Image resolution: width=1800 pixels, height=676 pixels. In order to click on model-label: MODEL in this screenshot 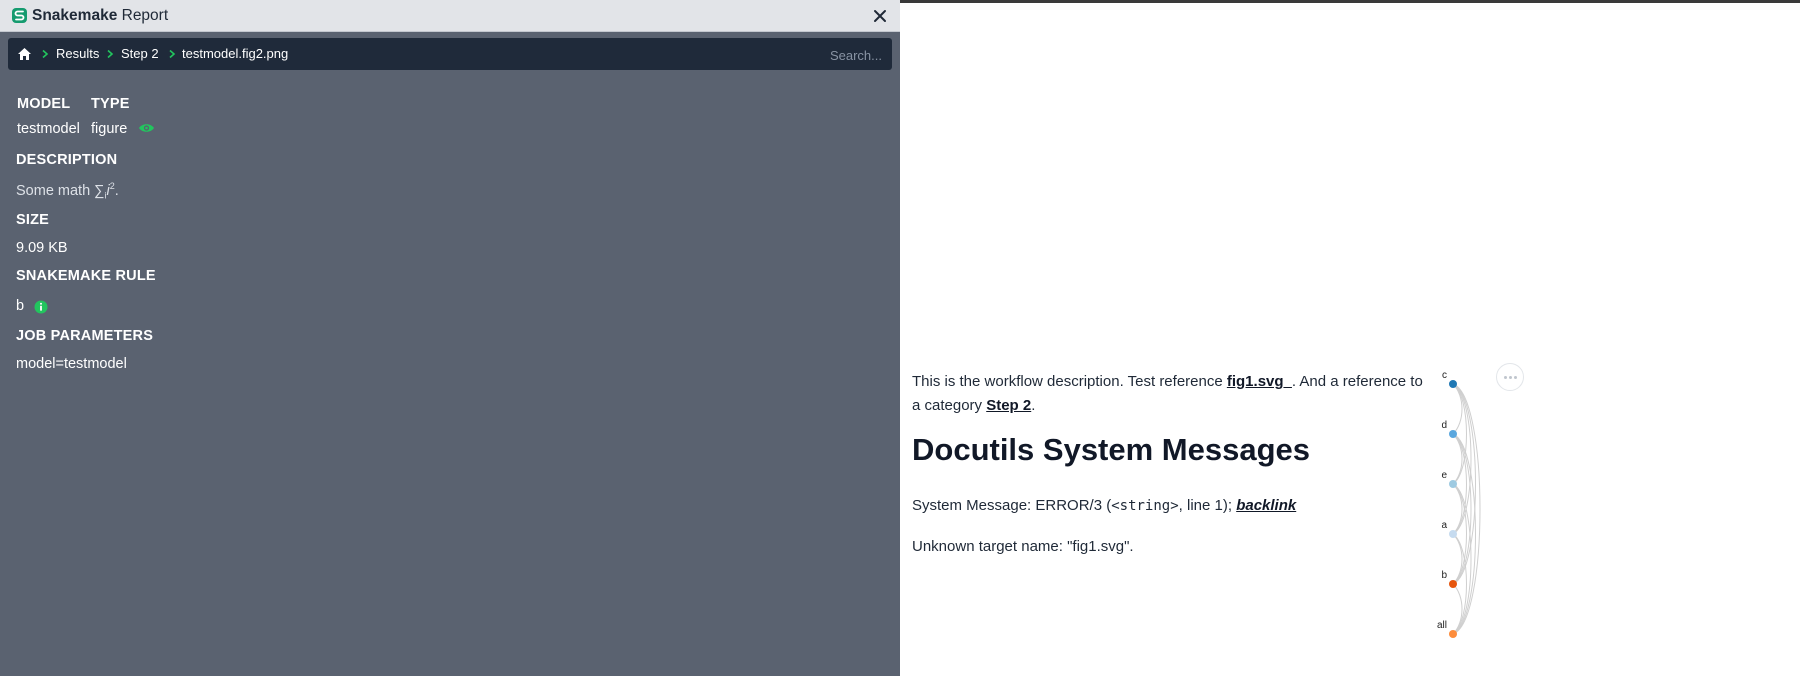, I will do `click(44, 104)`.